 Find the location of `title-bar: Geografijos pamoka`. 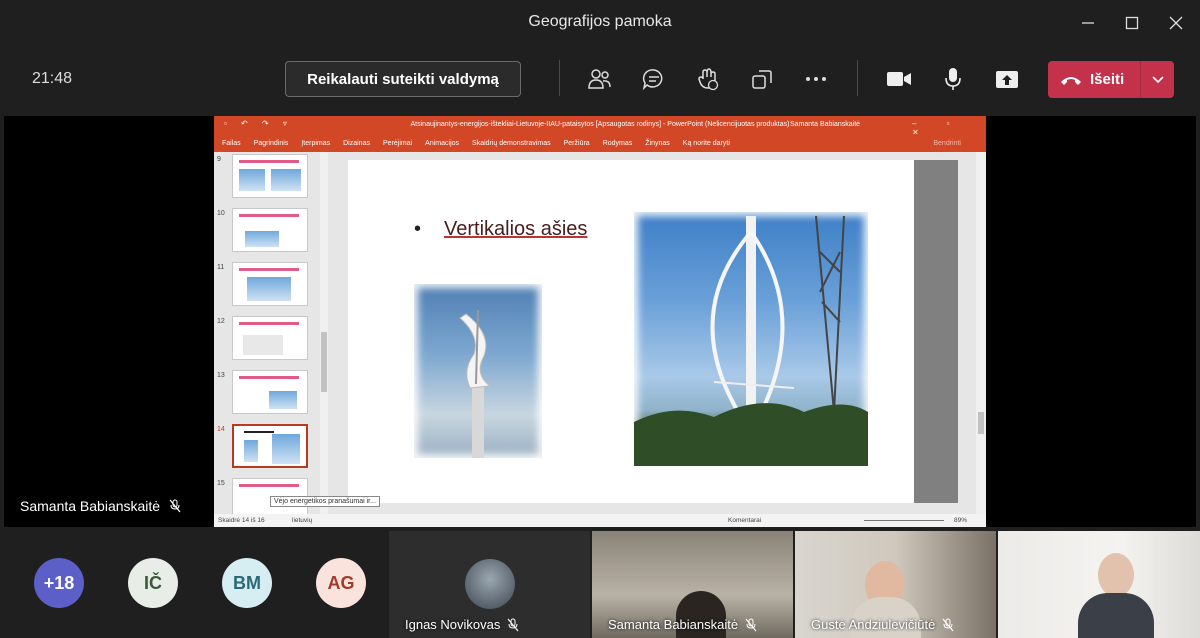

title-bar: Geografijos pamoka is located at coordinates (600, 23).